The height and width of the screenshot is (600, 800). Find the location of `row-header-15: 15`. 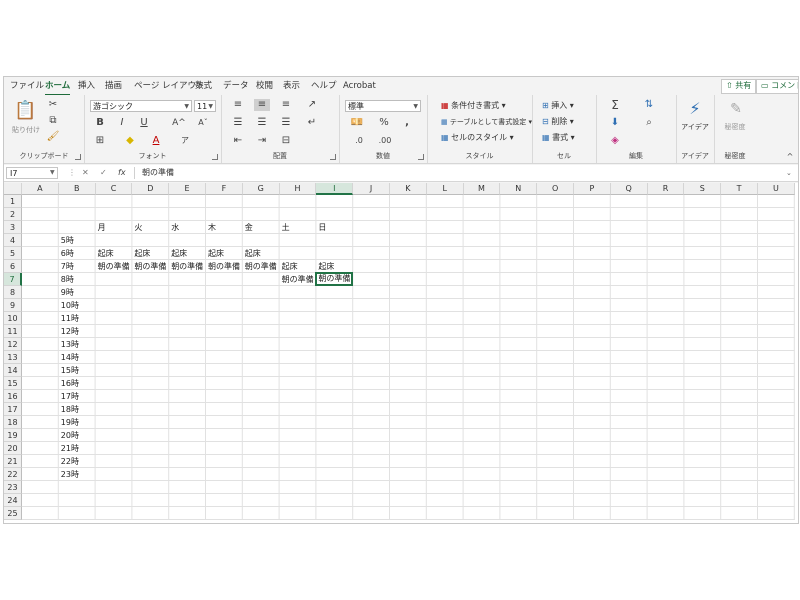

row-header-15: 15 is located at coordinates (13, 383).